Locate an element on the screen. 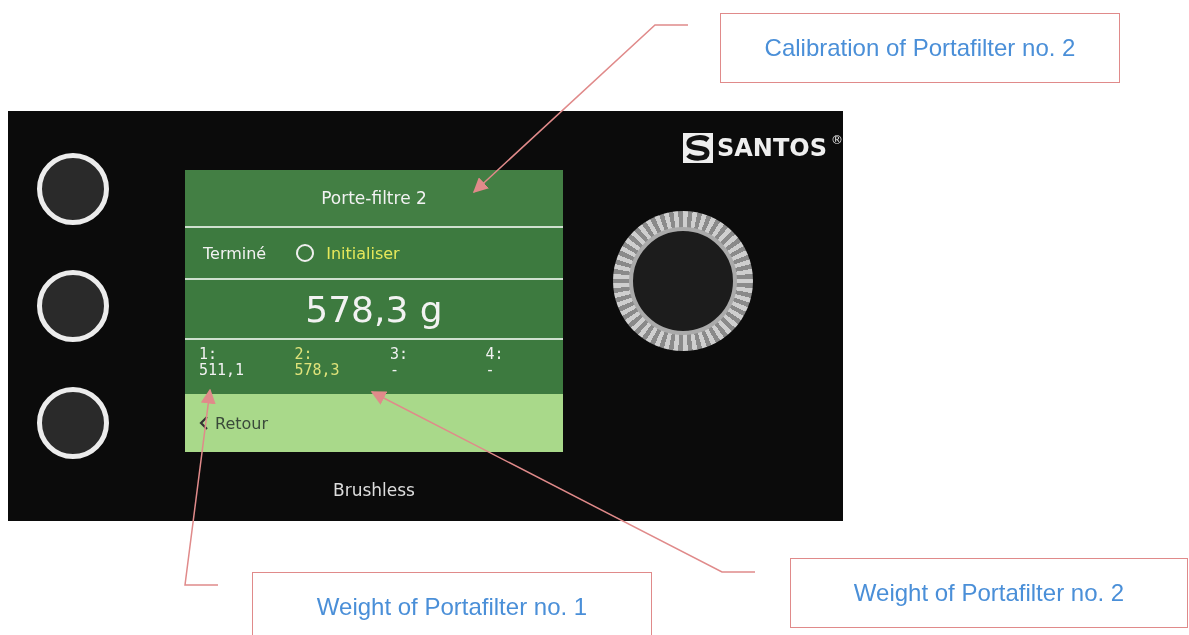 This screenshot has height=635, width=1189. portafilter-slot: 2: 578,3 is located at coordinates (326, 370).